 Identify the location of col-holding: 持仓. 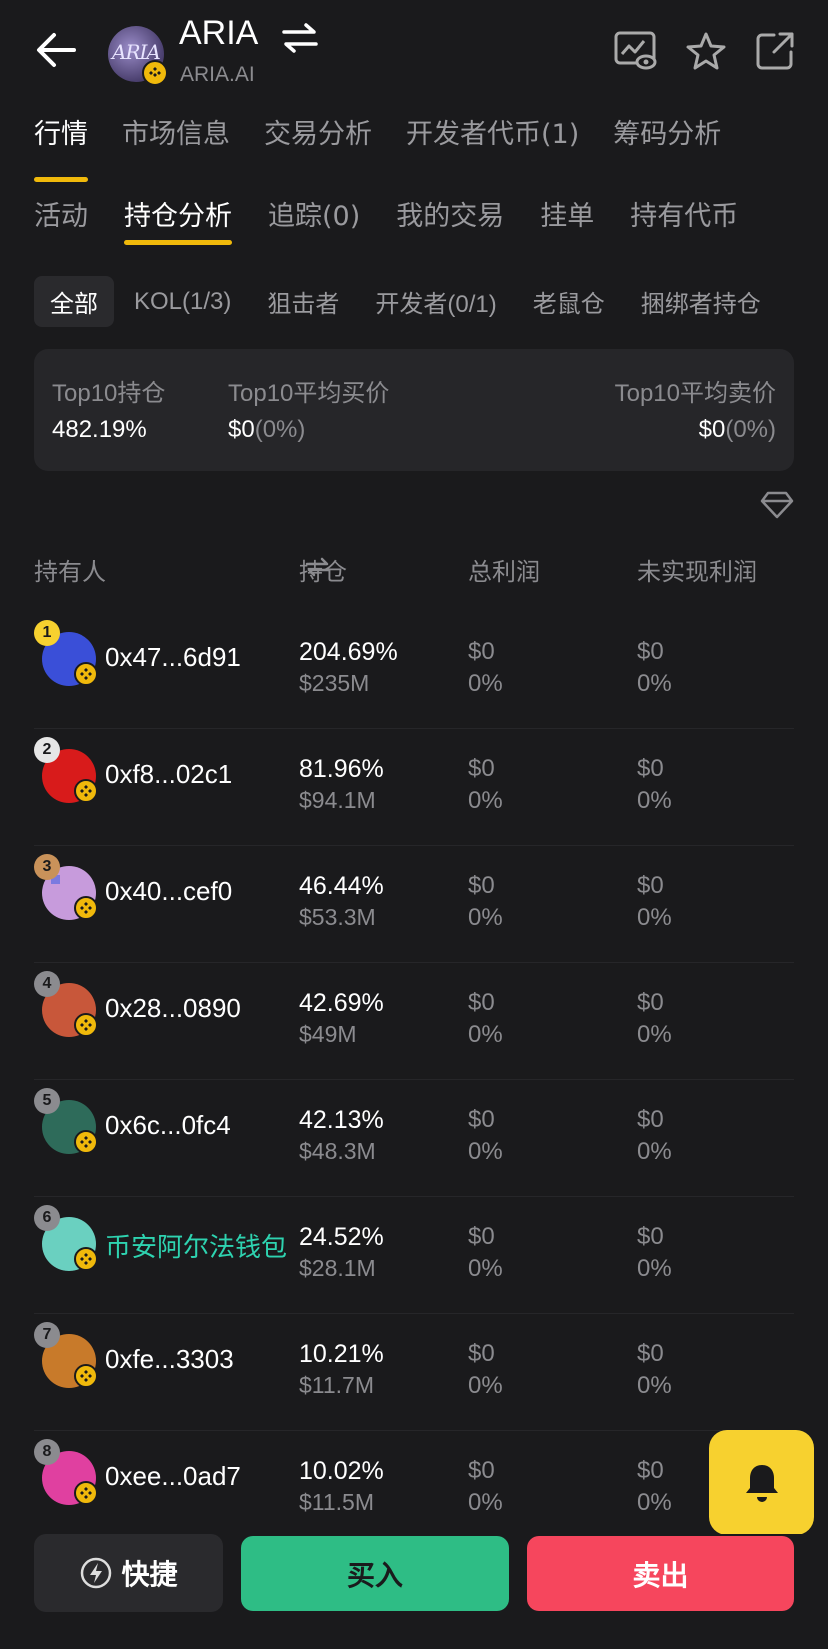
(323, 569).